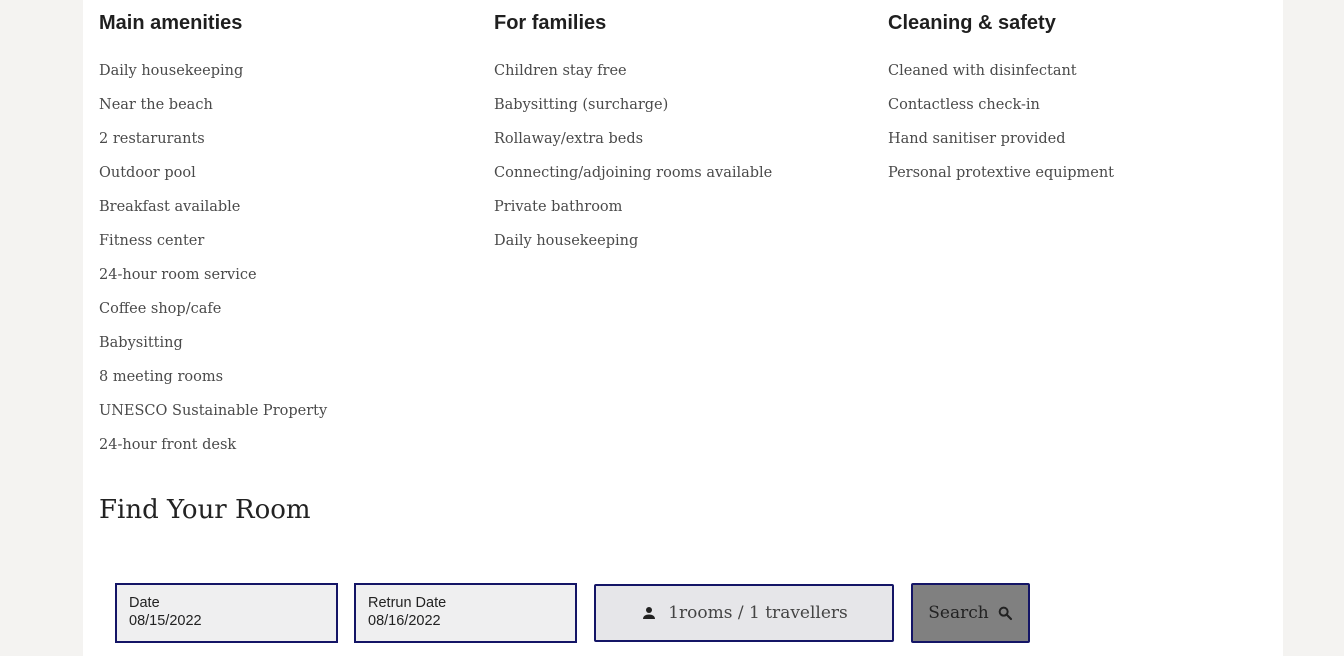  What do you see at coordinates (558, 207) in the screenshot?
I see `list-item: Private bathroom` at bounding box center [558, 207].